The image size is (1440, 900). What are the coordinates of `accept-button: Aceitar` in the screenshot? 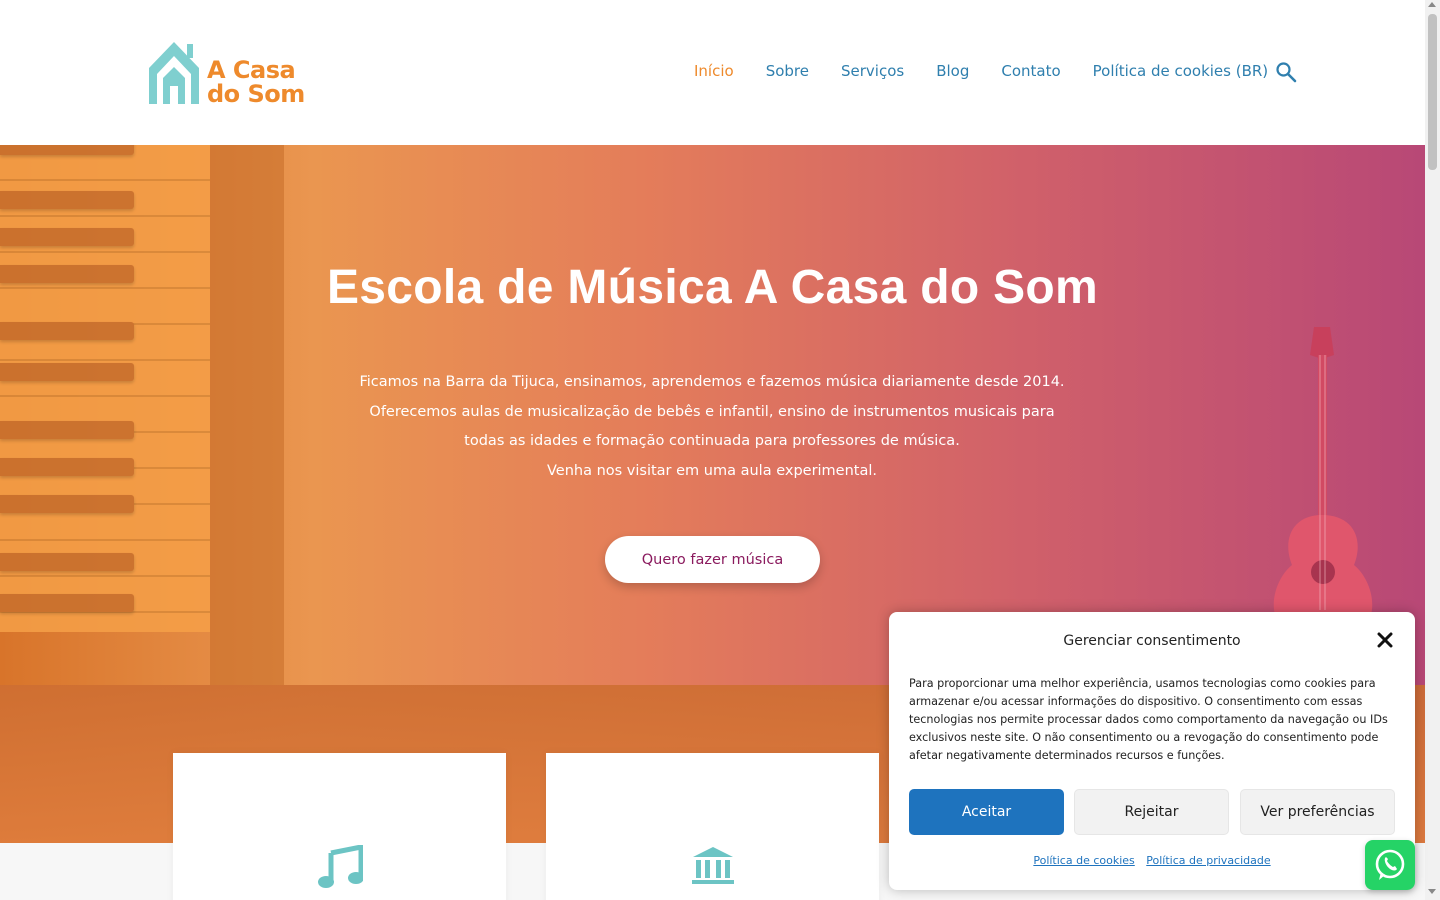 It's located at (986, 812).